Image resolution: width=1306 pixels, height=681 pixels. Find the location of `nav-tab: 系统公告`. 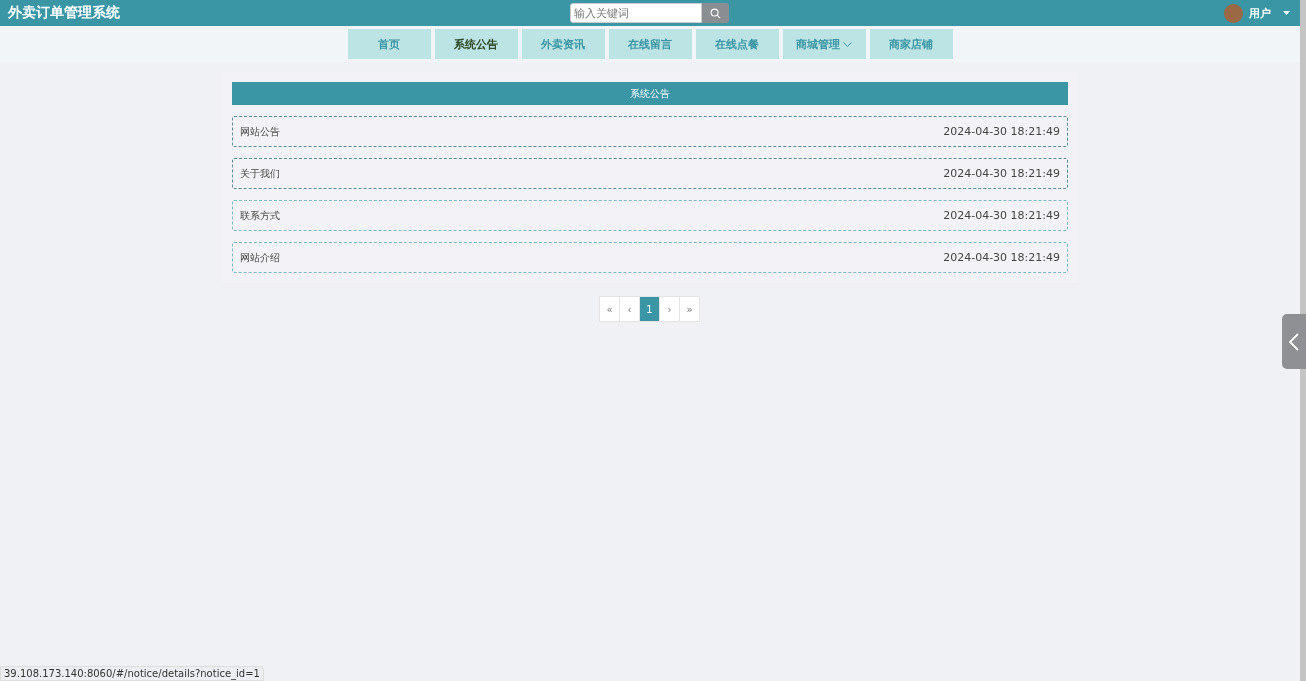

nav-tab: 系统公告 is located at coordinates (476, 44).